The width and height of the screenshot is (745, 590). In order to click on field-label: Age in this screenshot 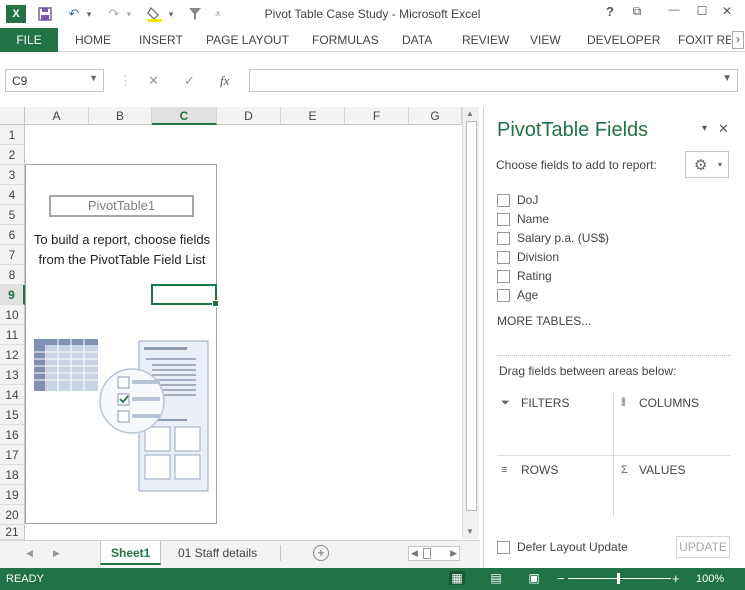, I will do `click(528, 295)`.